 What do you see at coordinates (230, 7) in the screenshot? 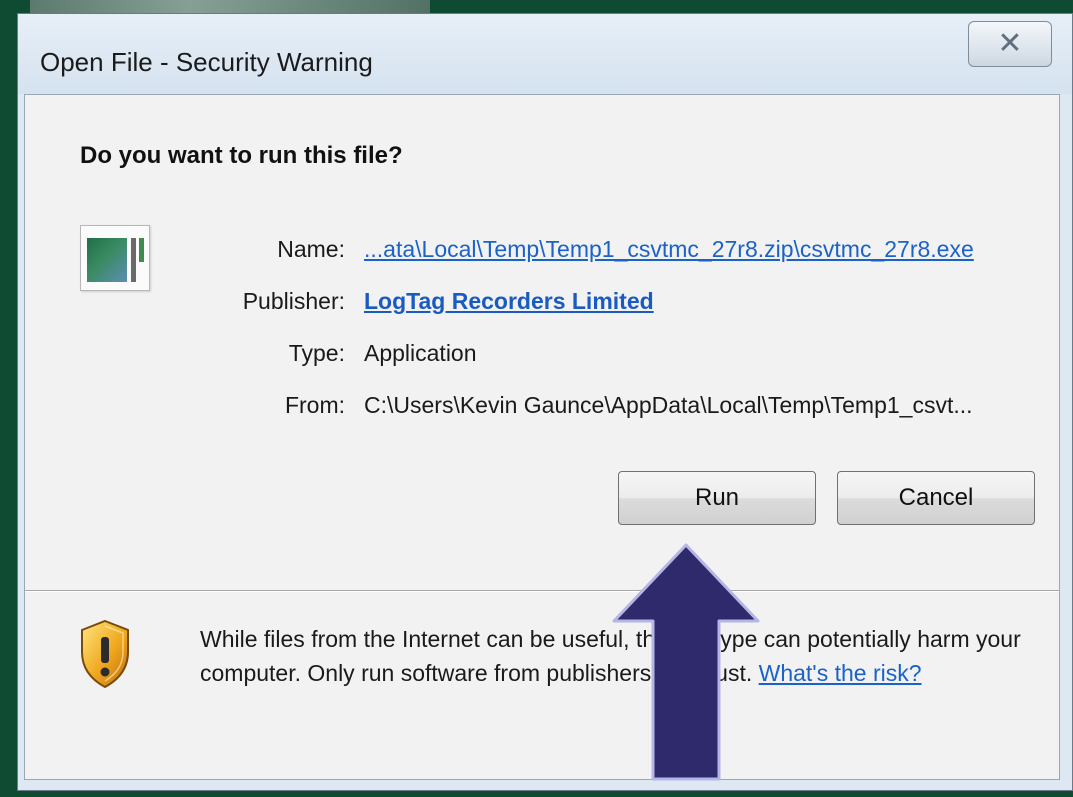
I see `background-window-edge` at bounding box center [230, 7].